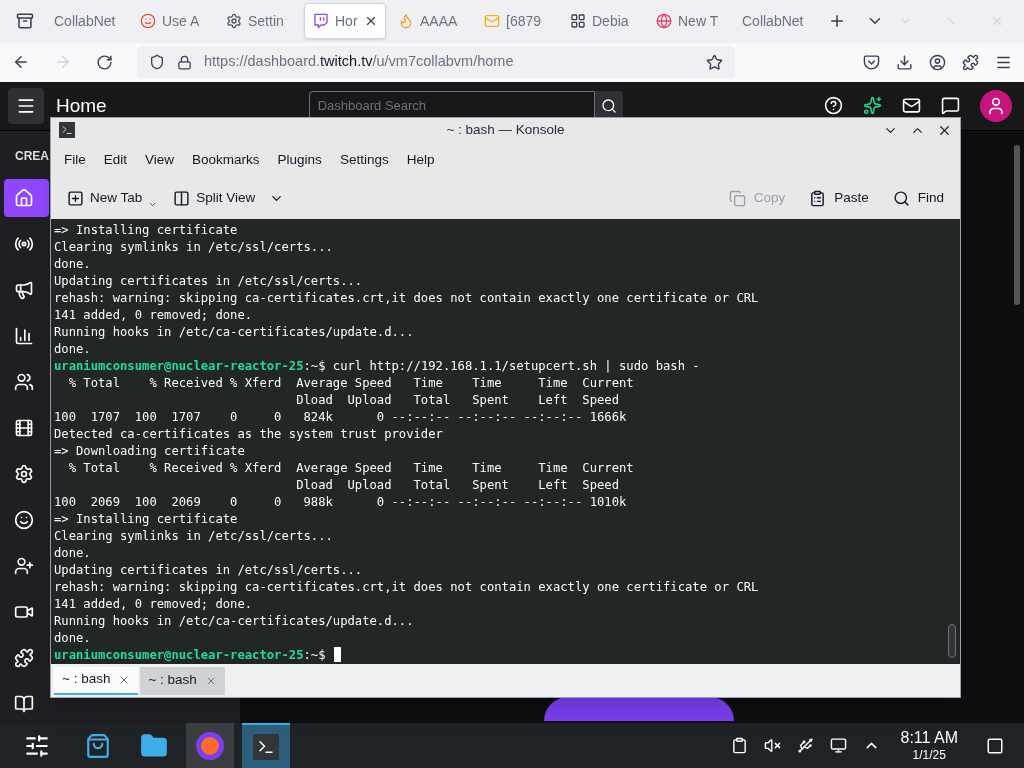 The width and height of the screenshot is (1024, 768). I want to click on chat-icon, so click(950, 106).